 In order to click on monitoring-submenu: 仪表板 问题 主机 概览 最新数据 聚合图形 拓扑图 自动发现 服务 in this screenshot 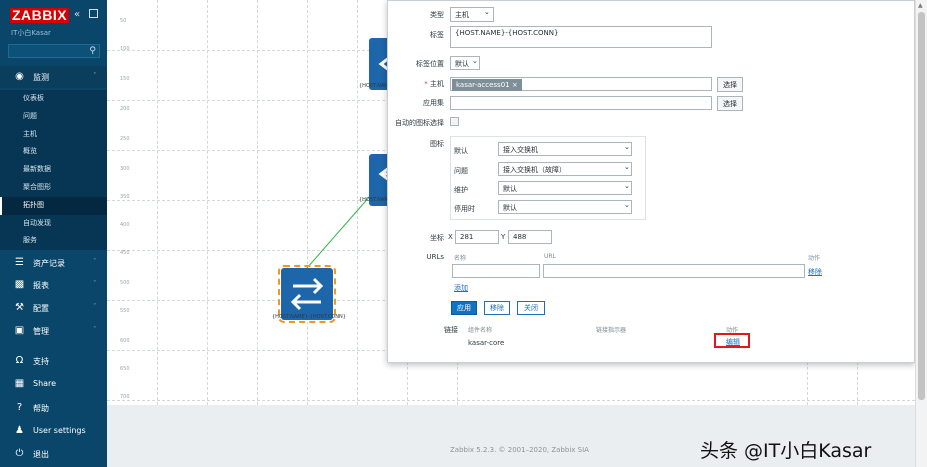, I will do `click(53, 170)`.